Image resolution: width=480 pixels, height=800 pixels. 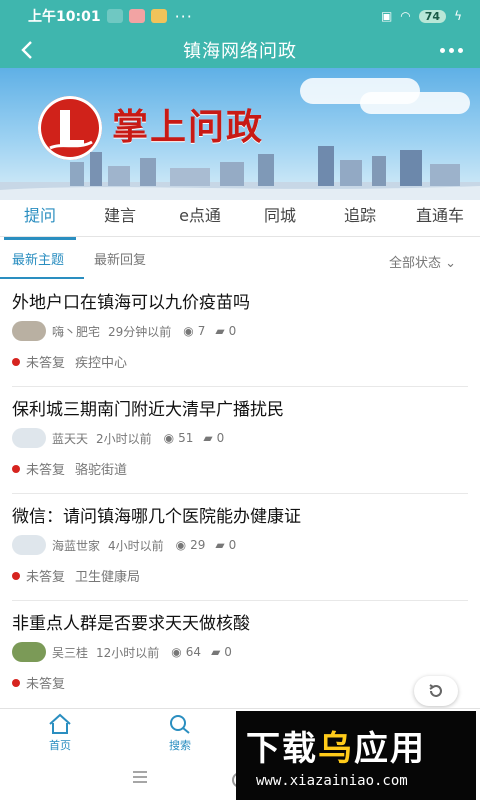 What do you see at coordinates (240, 261) in the screenshot?
I see `sub-tabs: 最新主题 最新回复 全部状态 ⌄` at bounding box center [240, 261].